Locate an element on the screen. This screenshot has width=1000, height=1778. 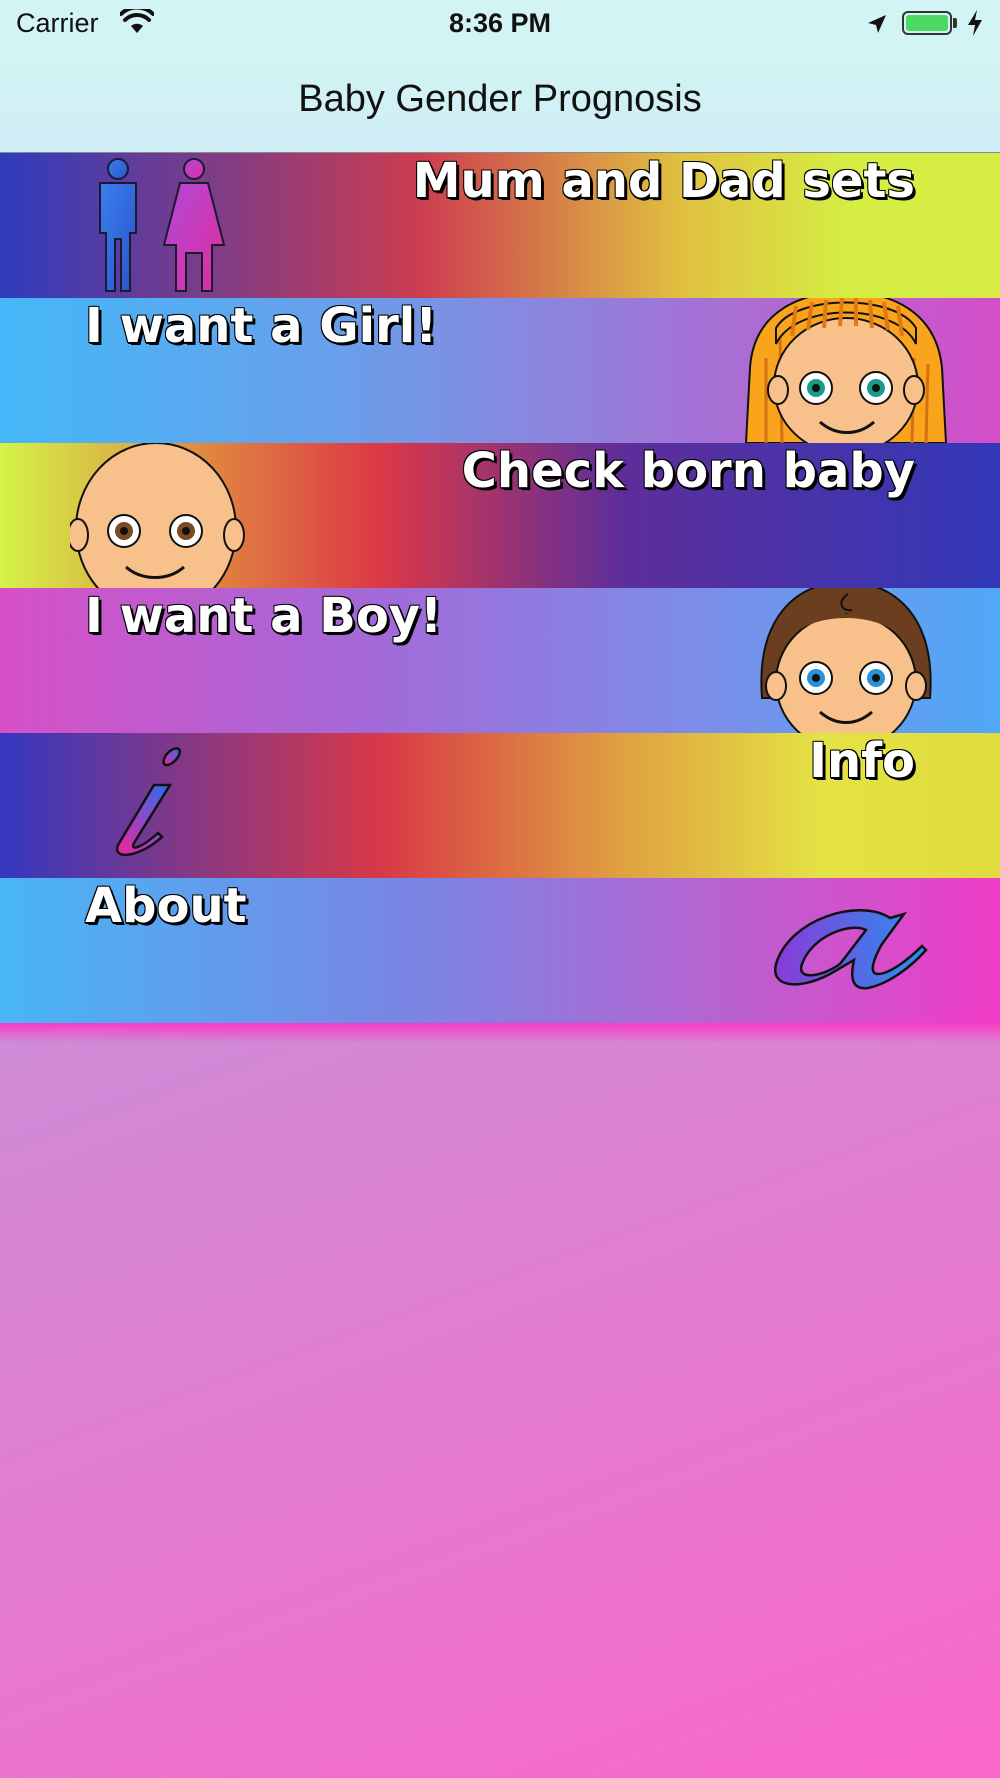
menu-item-label: Check born baby is located at coordinates (688, 471).